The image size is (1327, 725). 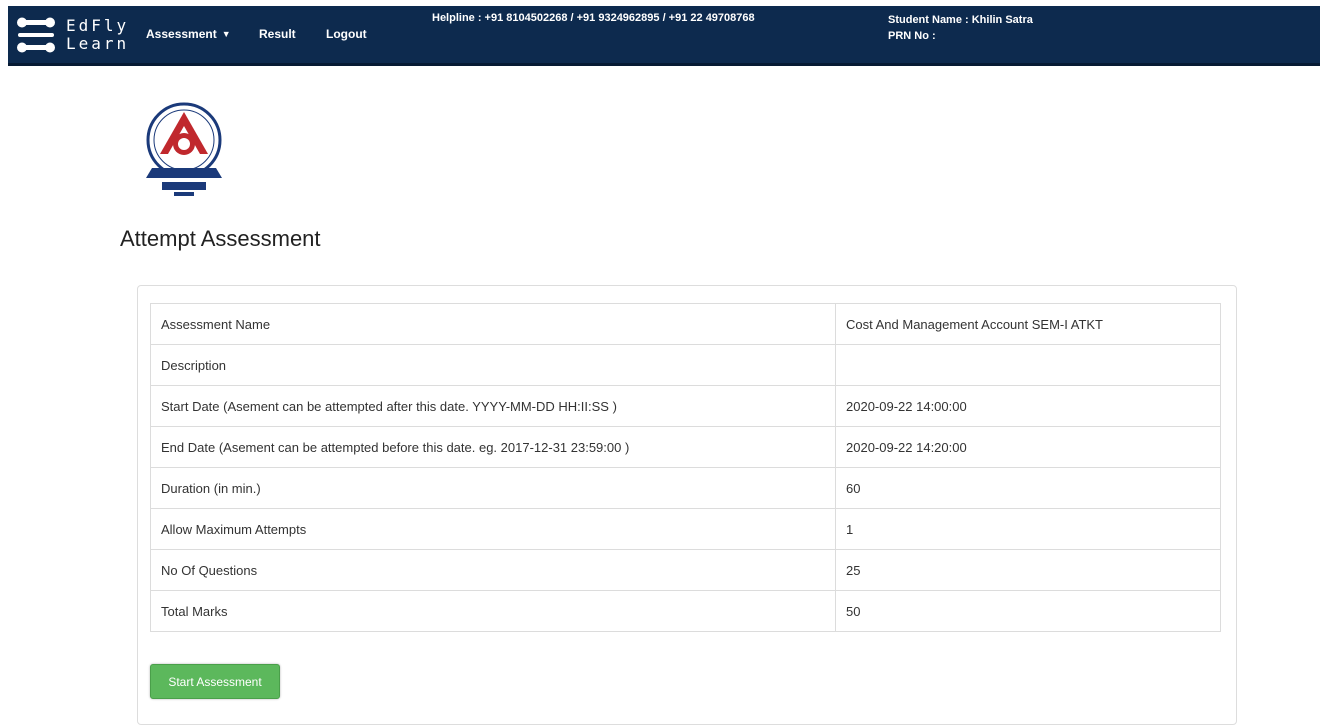 I want to click on nav-assessment-dropdown: Assessment ▼, so click(x=188, y=34).